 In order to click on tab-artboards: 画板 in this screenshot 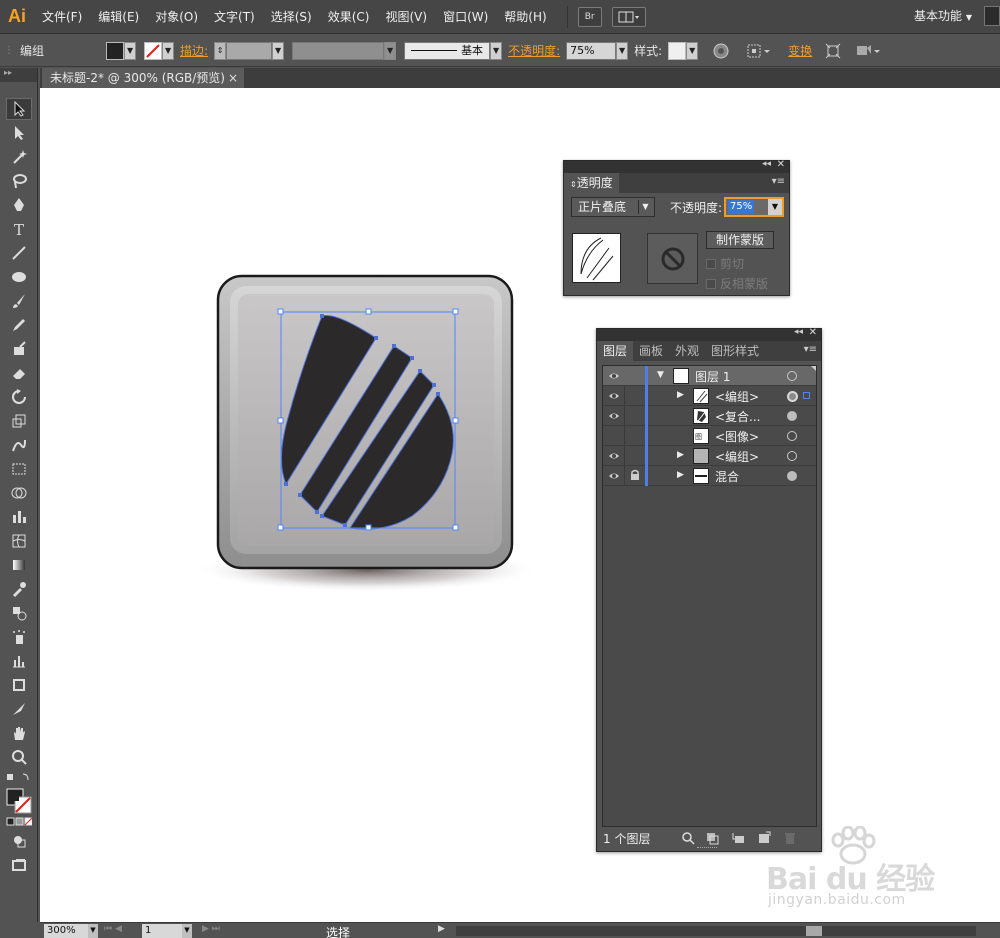, I will do `click(651, 351)`.